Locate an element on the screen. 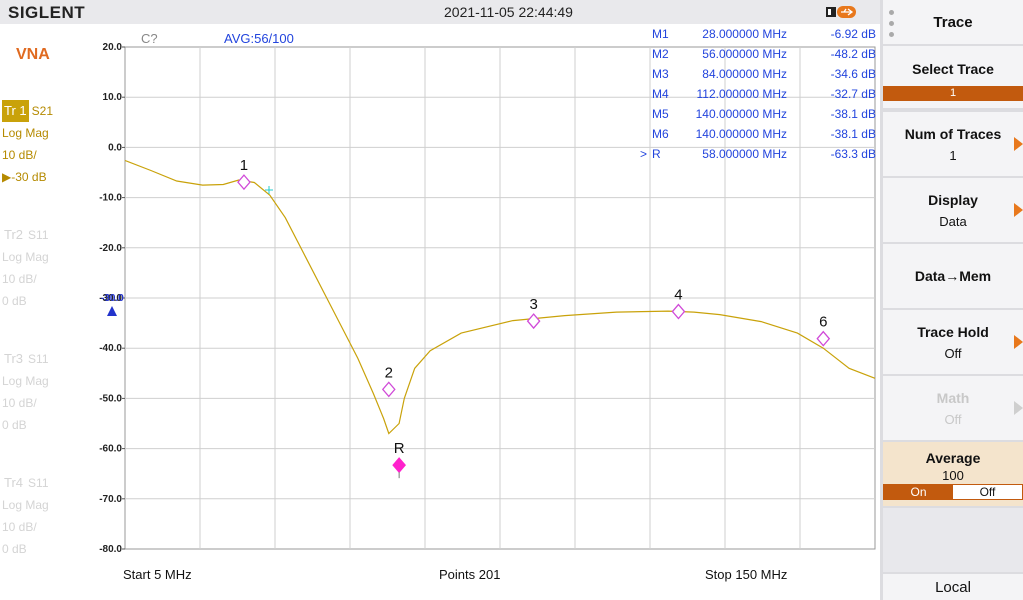 The image size is (1023, 600). top-status-bar: SIGLENT 2021-11-05 22:44:49 is located at coordinates (440, 12).